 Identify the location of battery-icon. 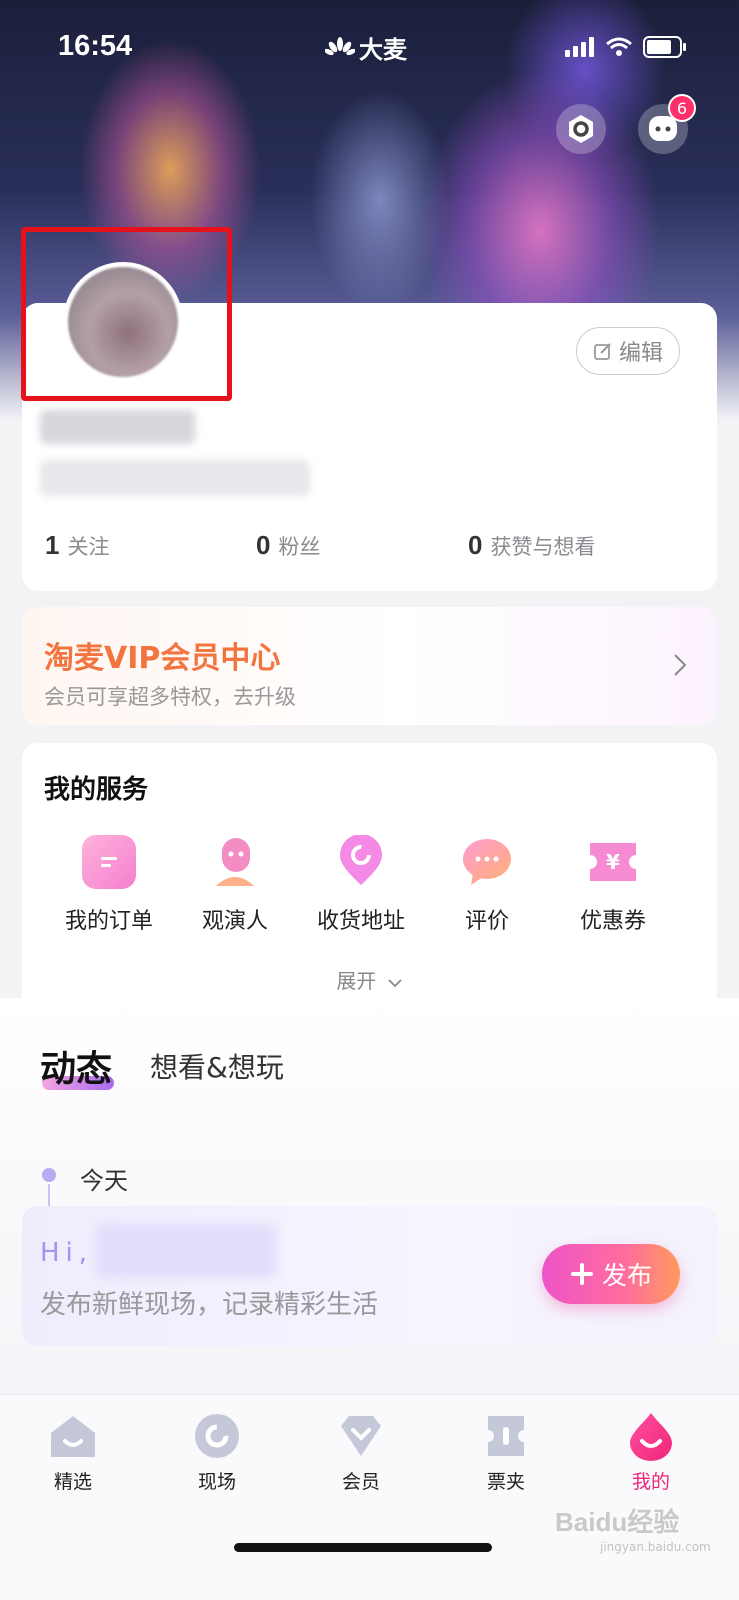
(664, 47).